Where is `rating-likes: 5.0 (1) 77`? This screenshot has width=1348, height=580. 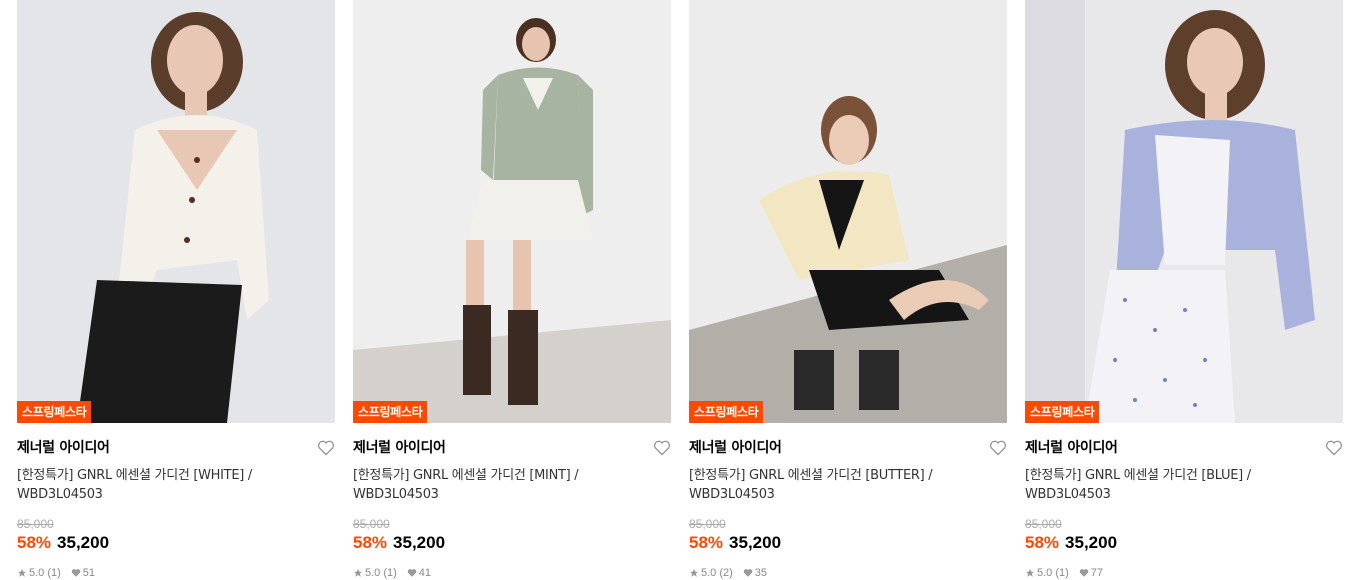 rating-likes: 5.0 (1) 77 is located at coordinates (1184, 573).